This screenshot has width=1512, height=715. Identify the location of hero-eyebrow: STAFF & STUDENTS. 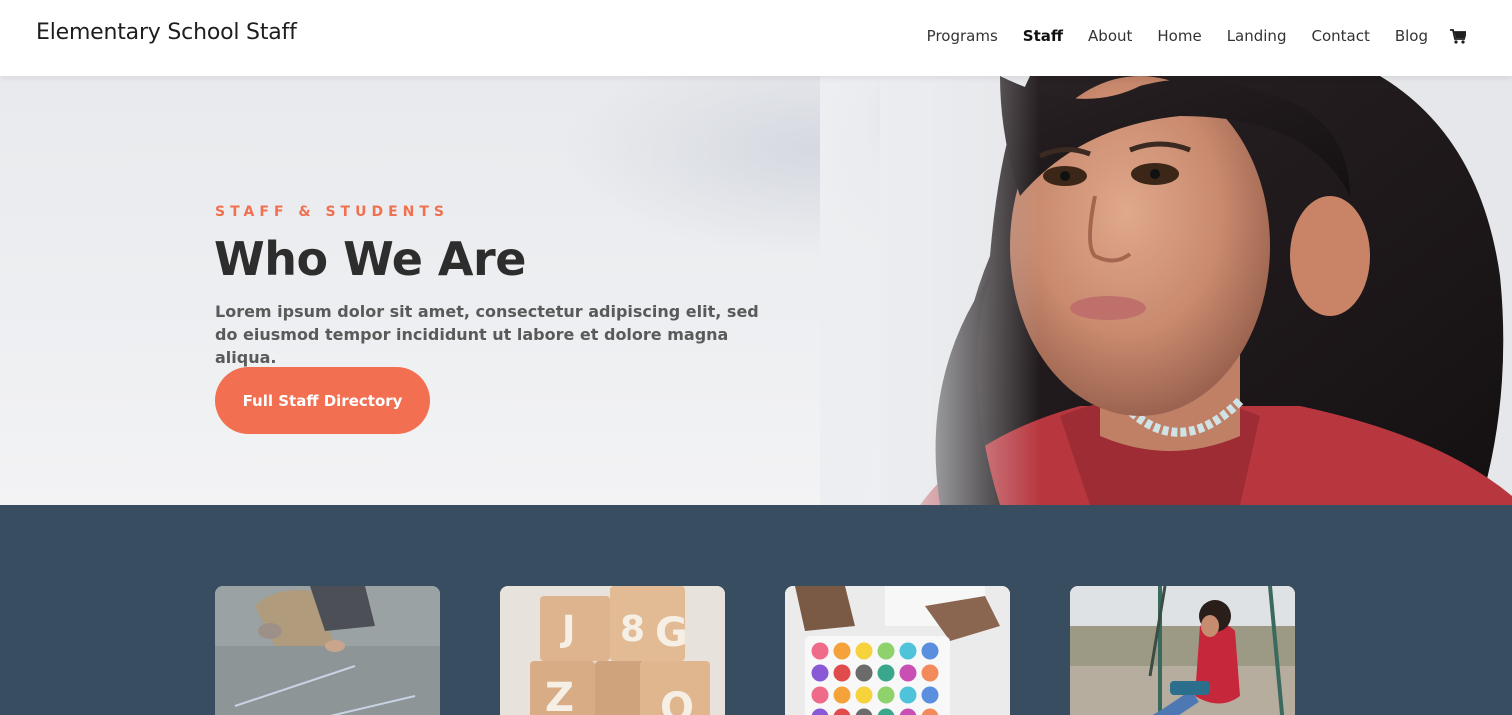
(332, 212).